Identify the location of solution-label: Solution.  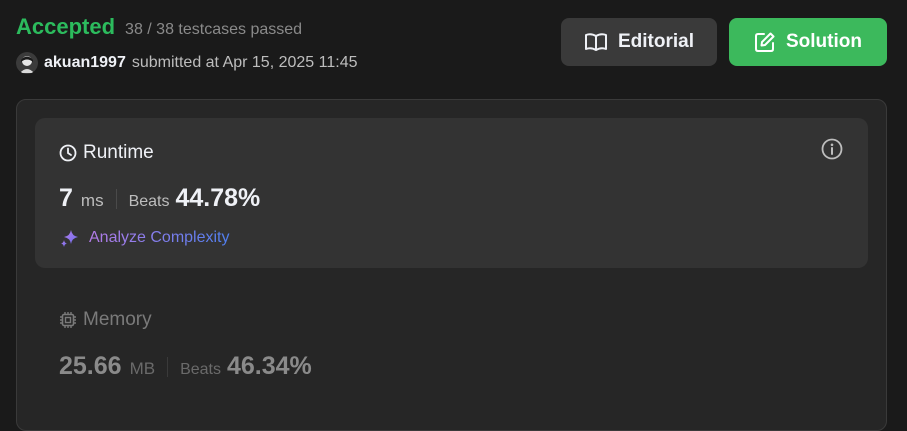
(824, 41).